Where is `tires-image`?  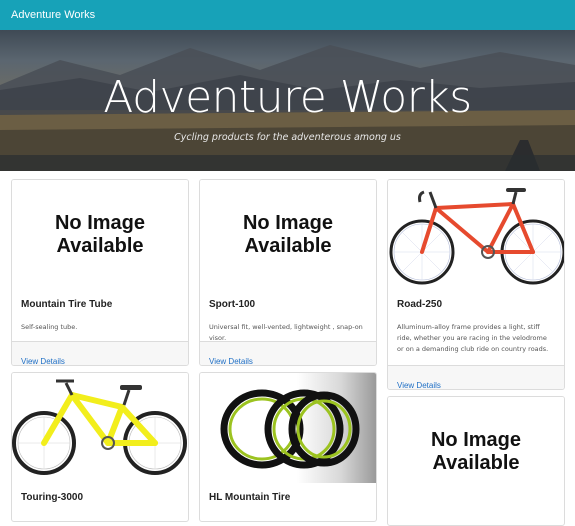
tires-image is located at coordinates (290, 429).